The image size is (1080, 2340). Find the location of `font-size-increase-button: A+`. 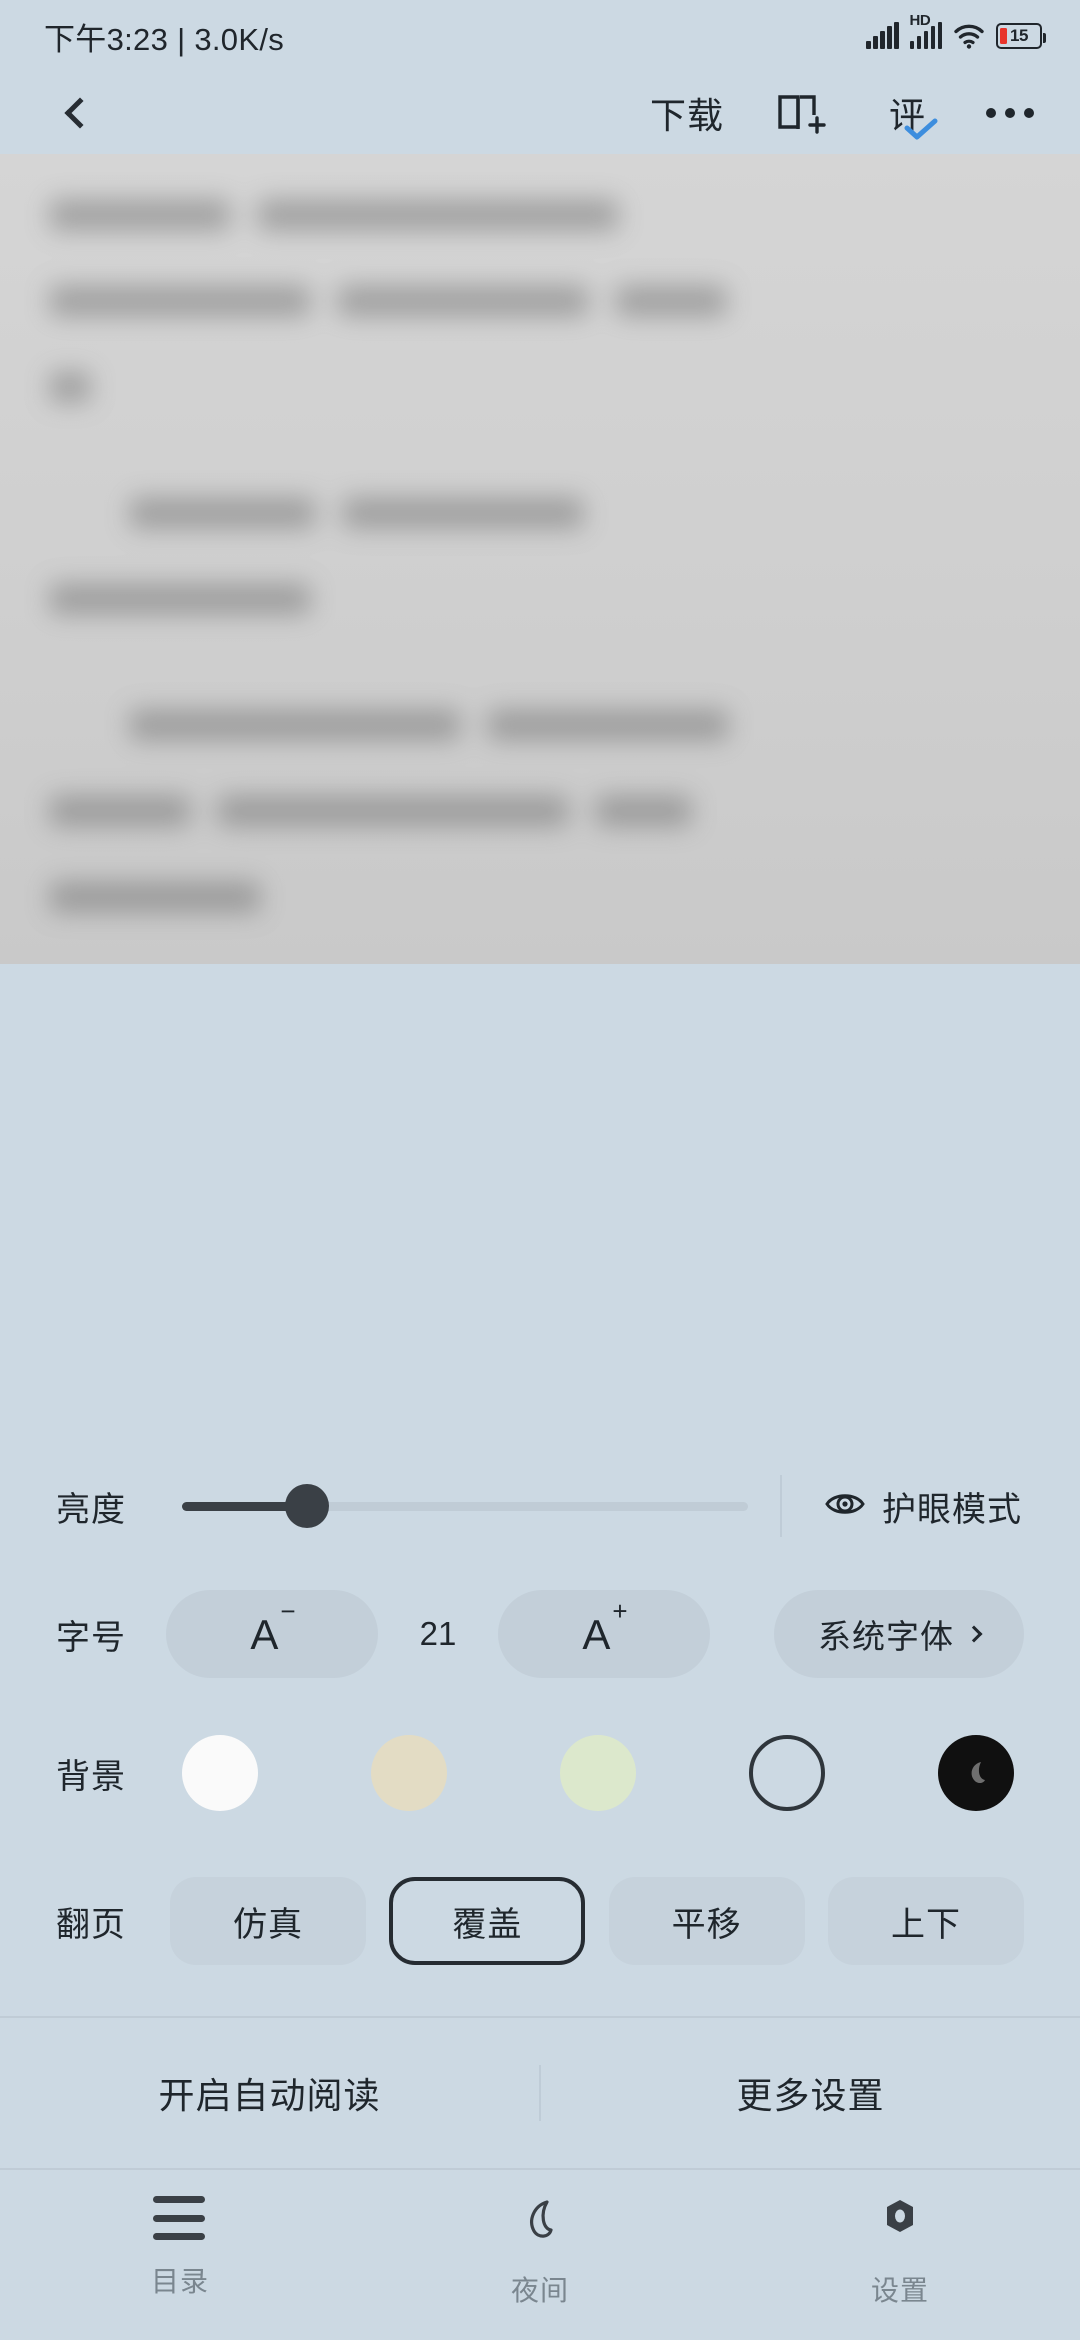

font-size-increase-button: A+ is located at coordinates (604, 1634).